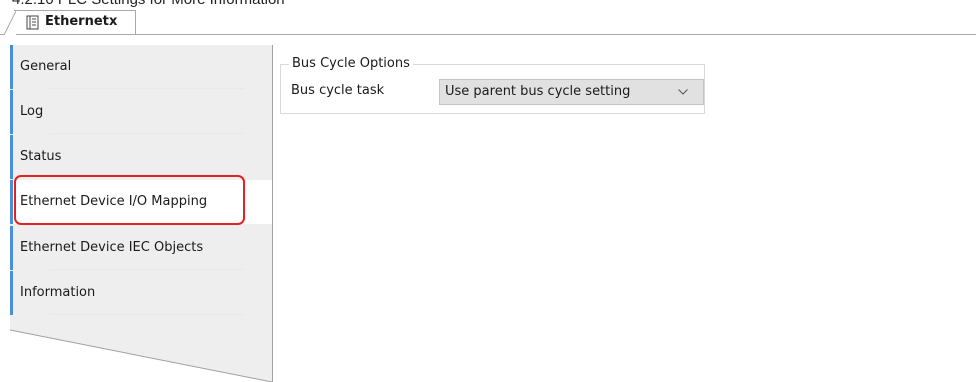  I want to click on bus-cycle-task-label: Bus cycle task, so click(338, 90).